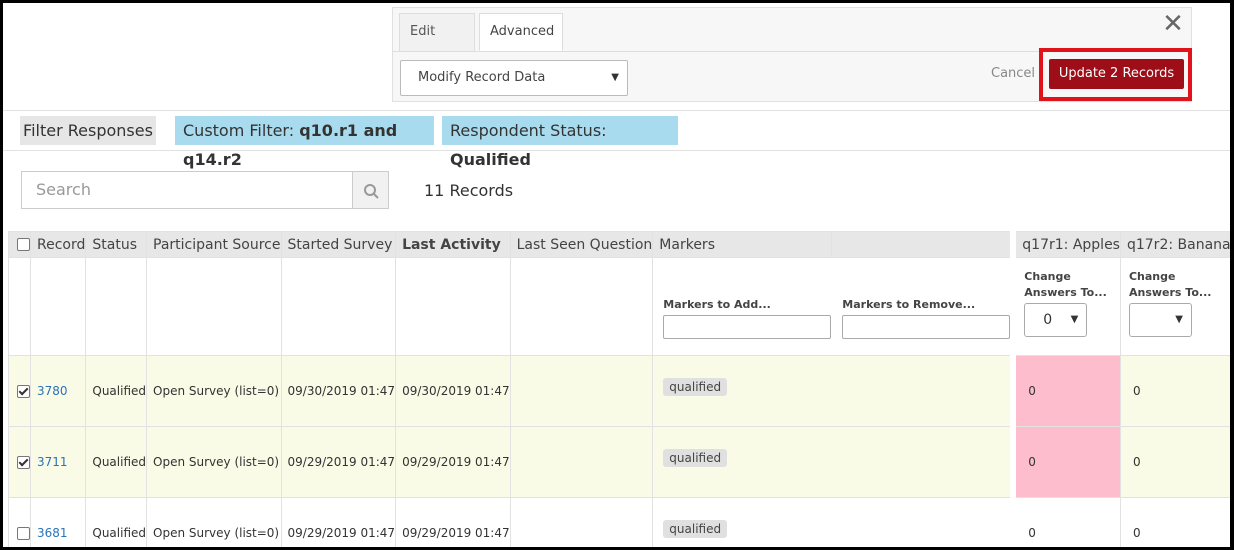 The image size is (1234, 550). Describe the element at coordinates (1013, 73) in the screenshot. I see `cancel-button: Cancel` at that location.